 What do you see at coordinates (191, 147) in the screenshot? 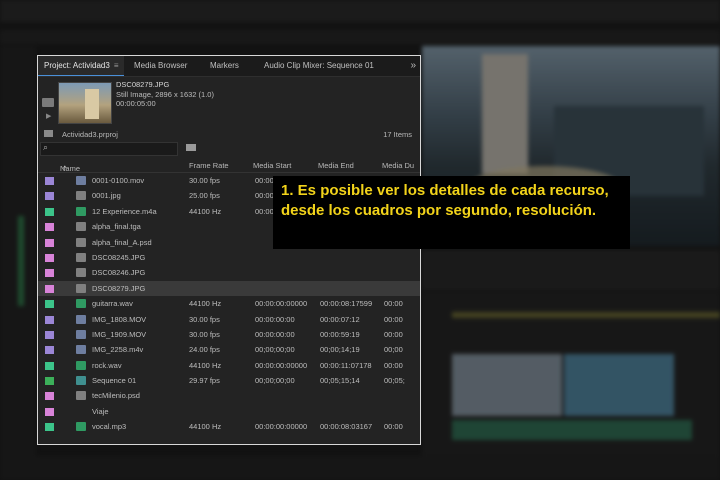
I see `new-bin-icon` at bounding box center [191, 147].